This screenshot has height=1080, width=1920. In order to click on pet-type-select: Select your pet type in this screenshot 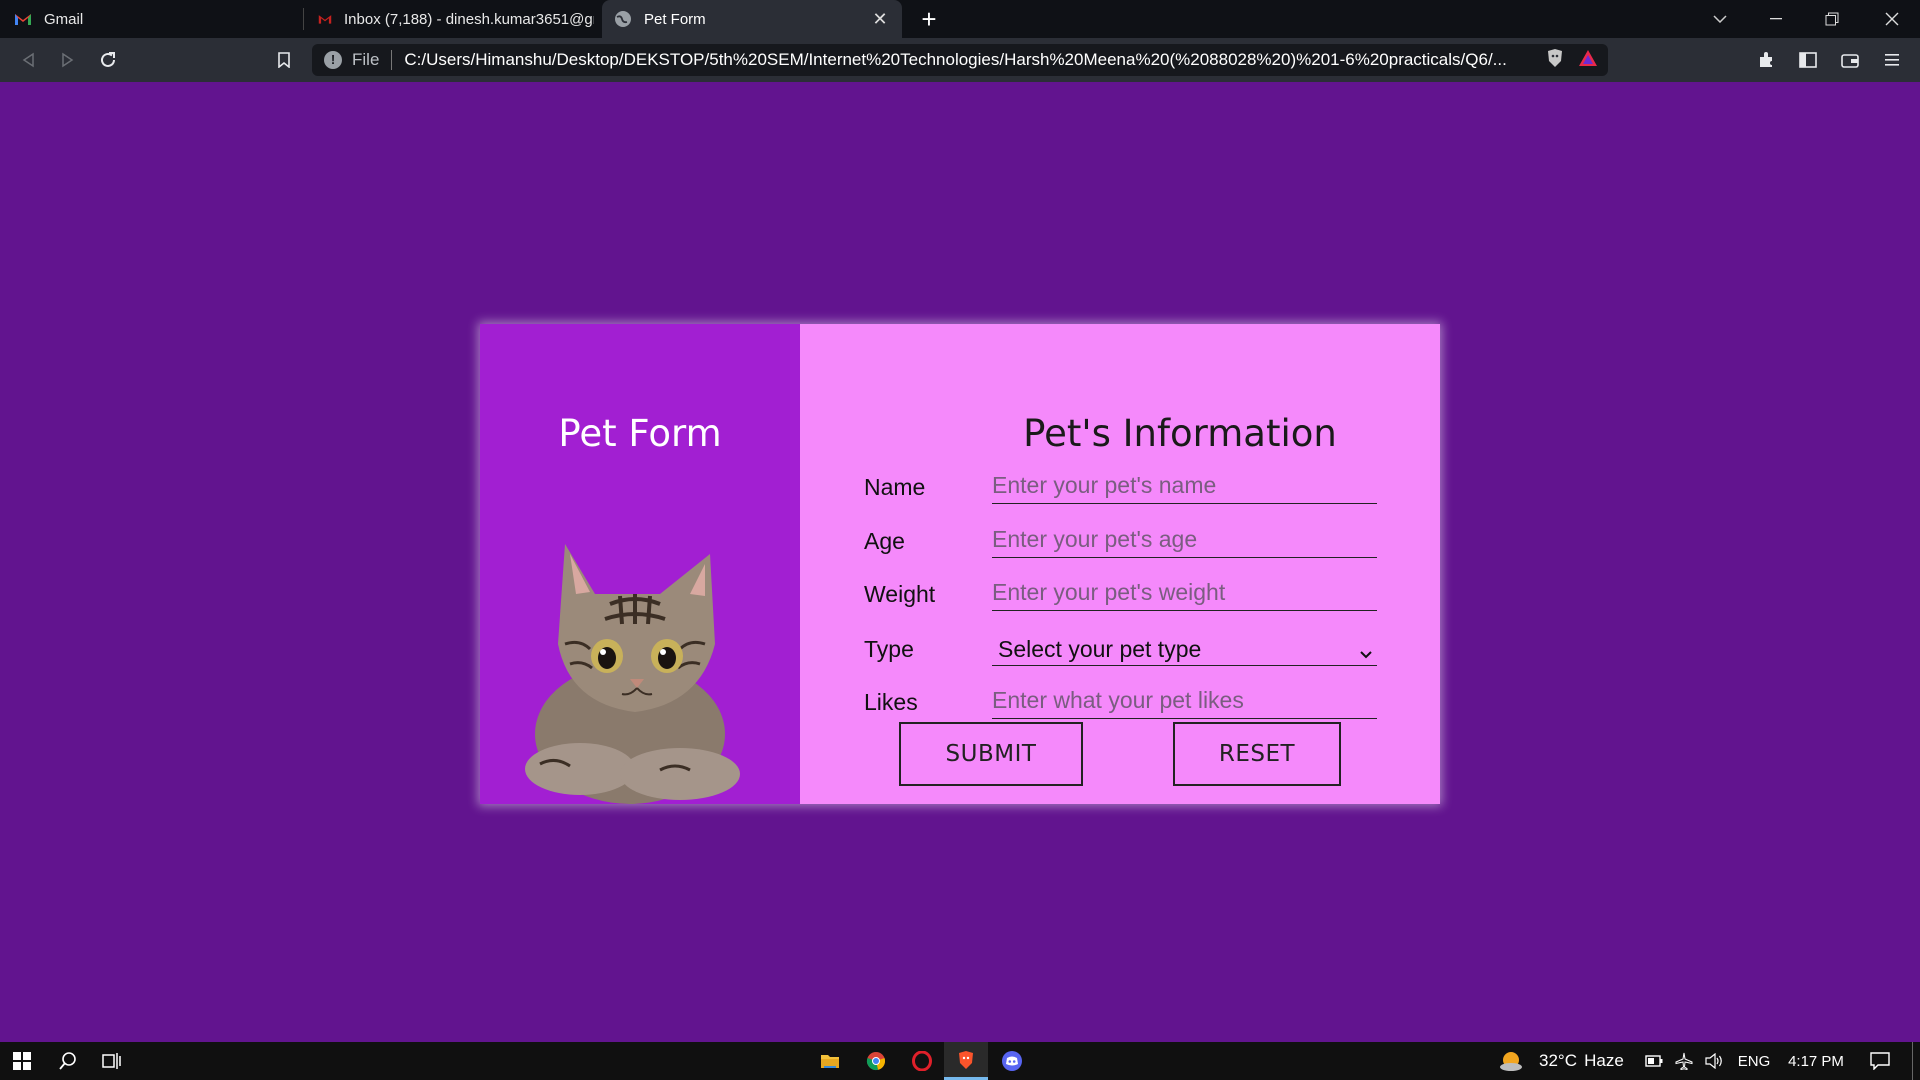, I will do `click(1184, 647)`.